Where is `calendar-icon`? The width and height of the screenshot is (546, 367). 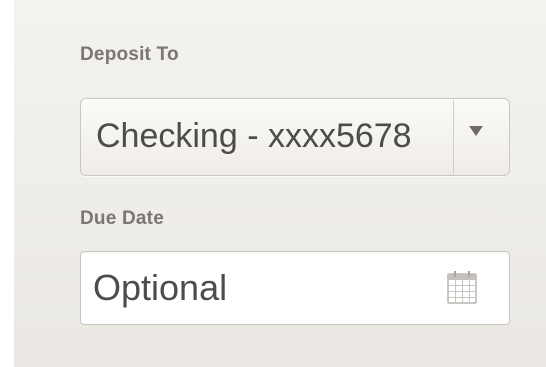 calendar-icon is located at coordinates (462, 287).